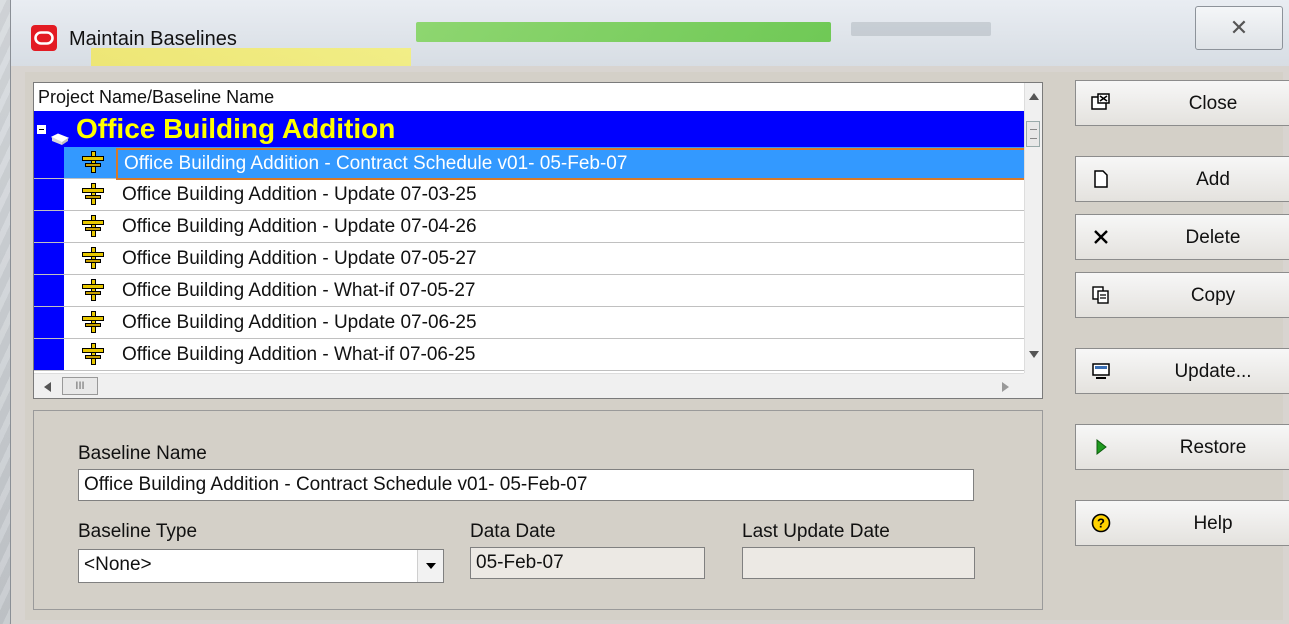 The image size is (1289, 624). What do you see at coordinates (1182, 179) in the screenshot?
I see `add-button: Add` at bounding box center [1182, 179].